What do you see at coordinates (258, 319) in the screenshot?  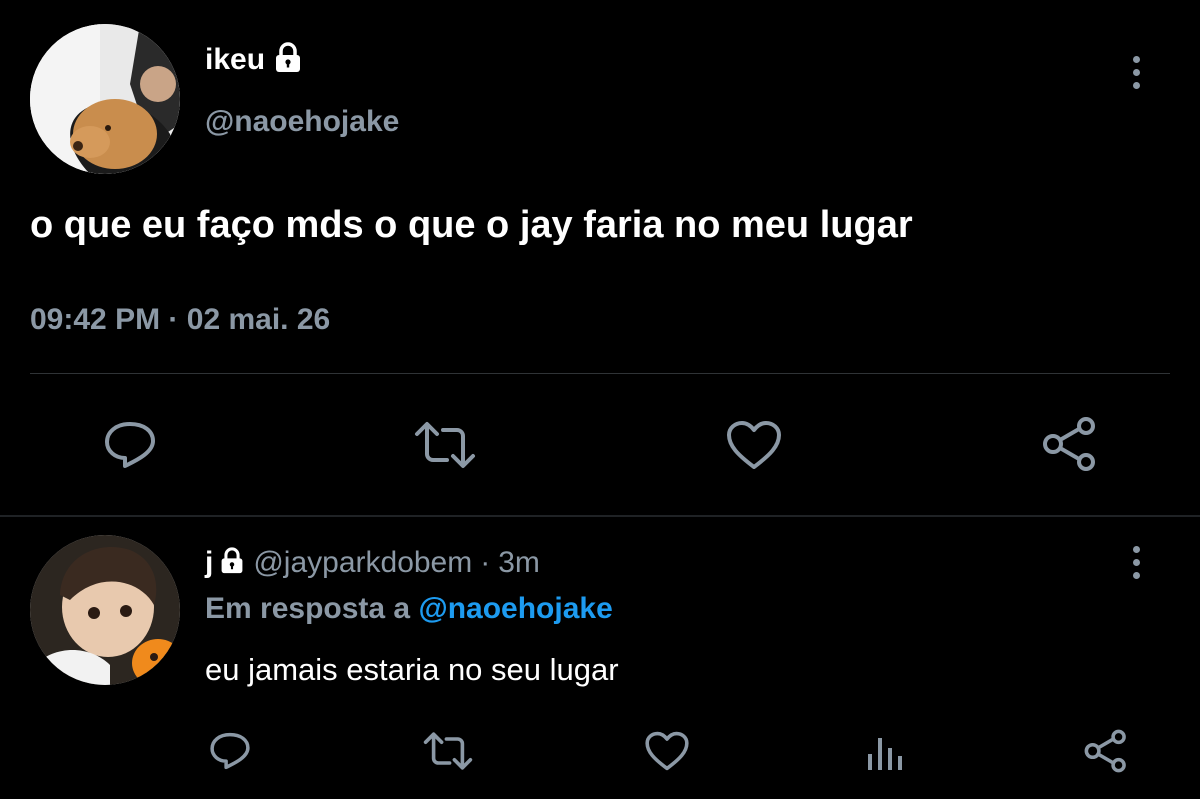 I see `tweet-date: 02 mai. 26` at bounding box center [258, 319].